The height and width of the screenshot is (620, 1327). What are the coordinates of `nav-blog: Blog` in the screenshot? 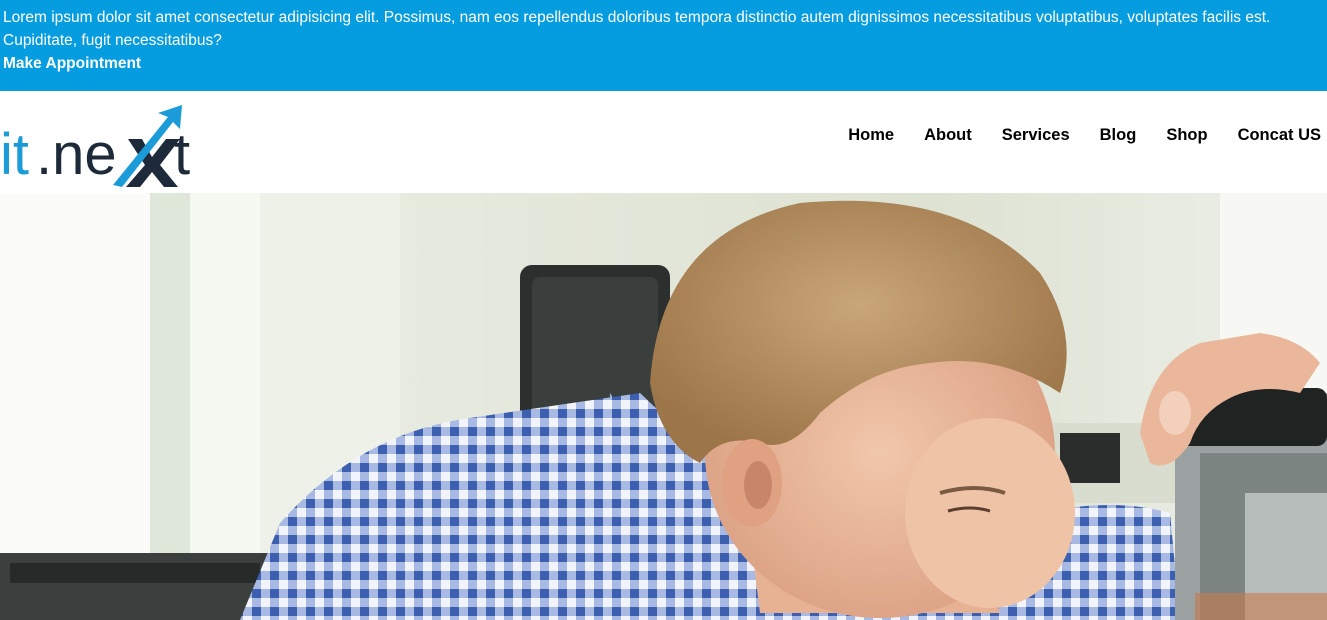 It's located at (1118, 135).